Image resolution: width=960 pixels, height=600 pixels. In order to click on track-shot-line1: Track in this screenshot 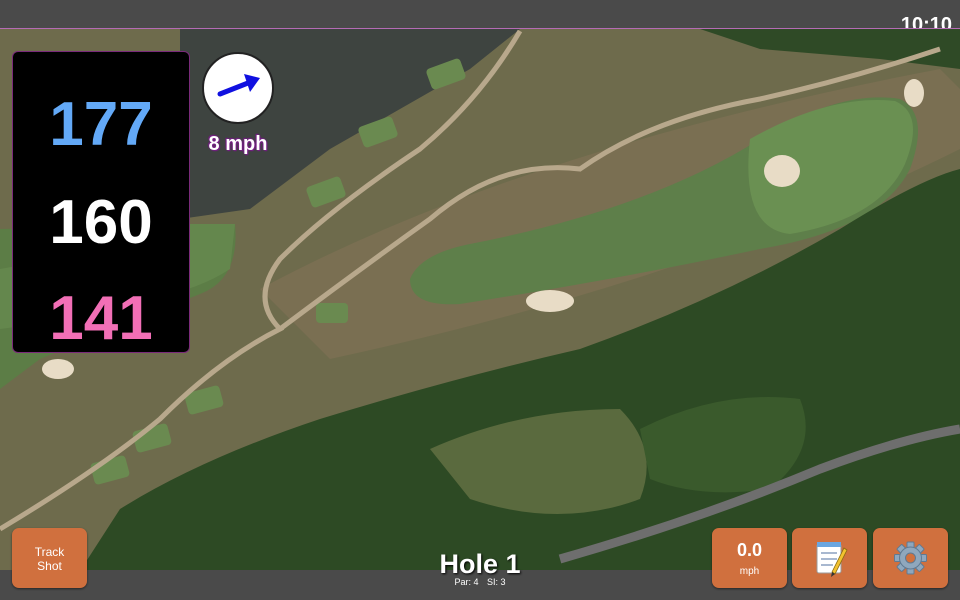, I will do `click(49, 552)`.